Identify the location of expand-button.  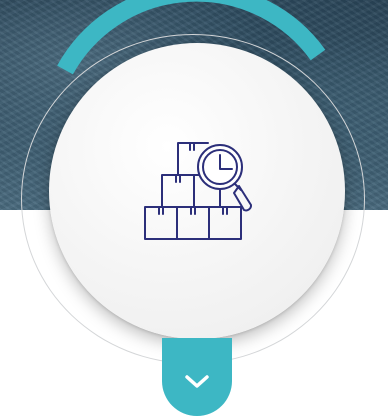
(197, 377).